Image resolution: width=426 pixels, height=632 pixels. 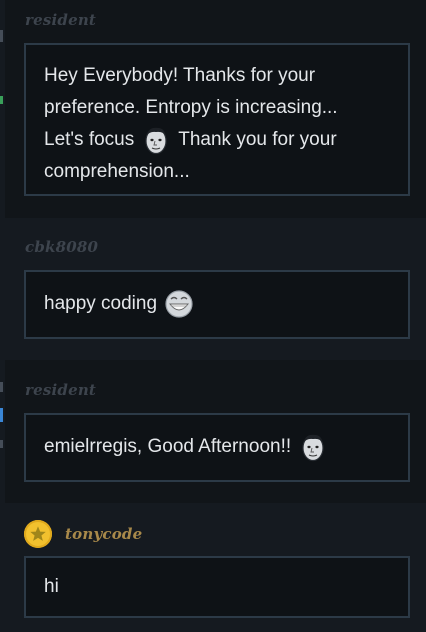 I want to click on message-text: happy coding, so click(x=101, y=303).